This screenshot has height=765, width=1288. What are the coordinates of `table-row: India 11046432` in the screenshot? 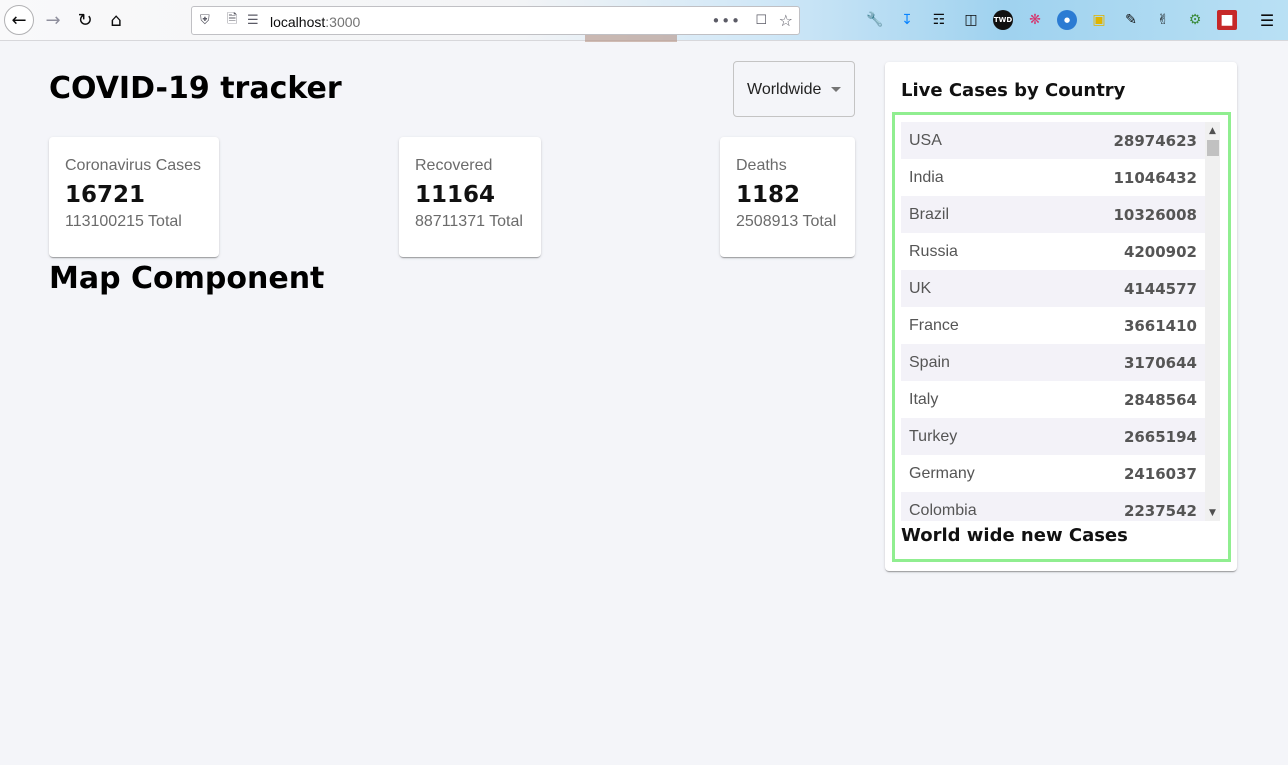 It's located at (1053, 177).